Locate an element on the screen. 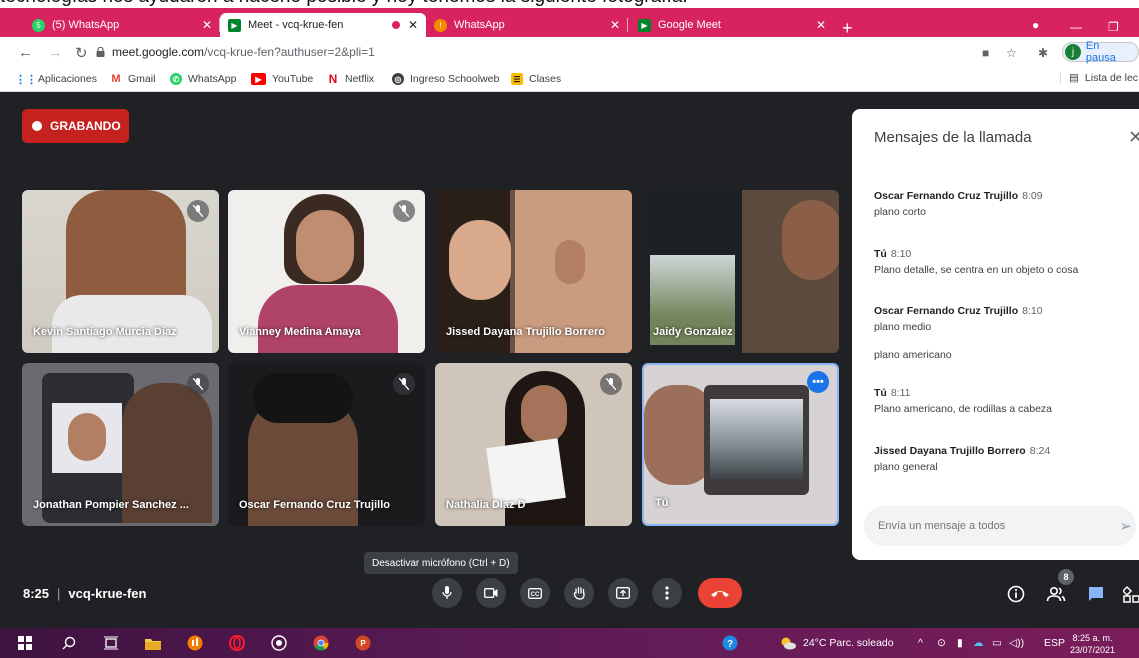 The image size is (1139, 658). bookmark-apps: ⋮⋮ Aplicaciones is located at coordinates (56, 79).